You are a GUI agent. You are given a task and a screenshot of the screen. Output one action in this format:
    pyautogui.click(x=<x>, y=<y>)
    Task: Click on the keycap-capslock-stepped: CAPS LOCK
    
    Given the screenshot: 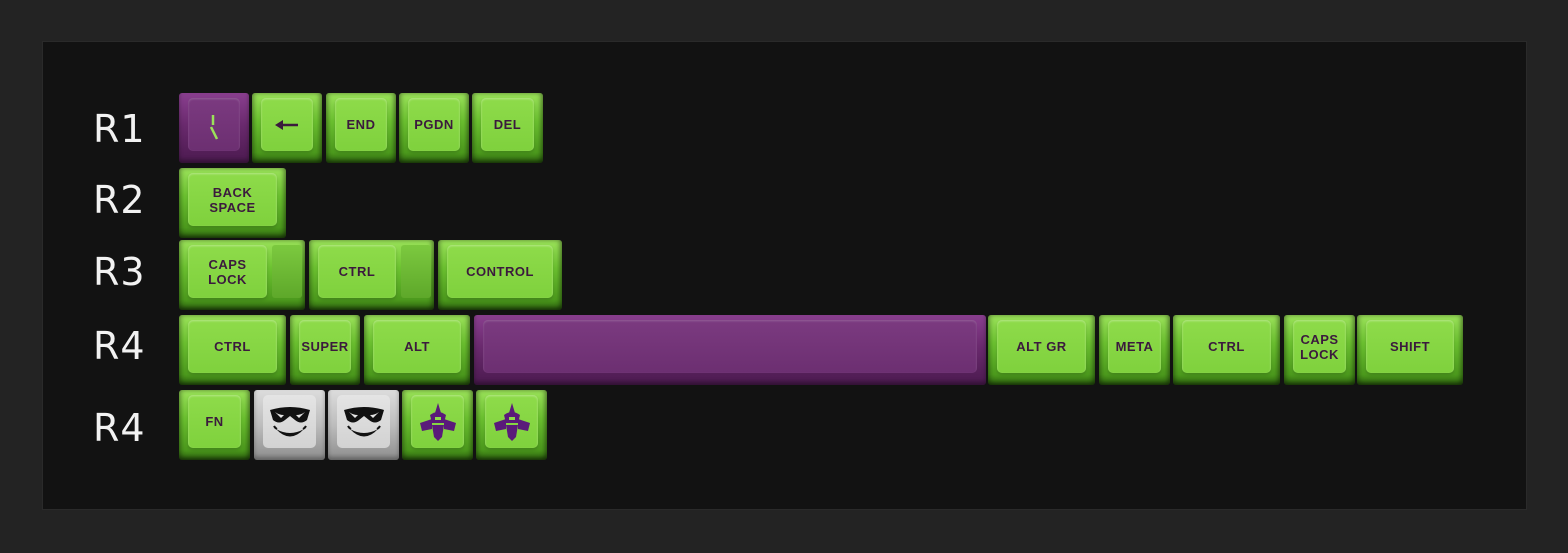 What is the action you would take?
    pyautogui.click(x=242, y=275)
    